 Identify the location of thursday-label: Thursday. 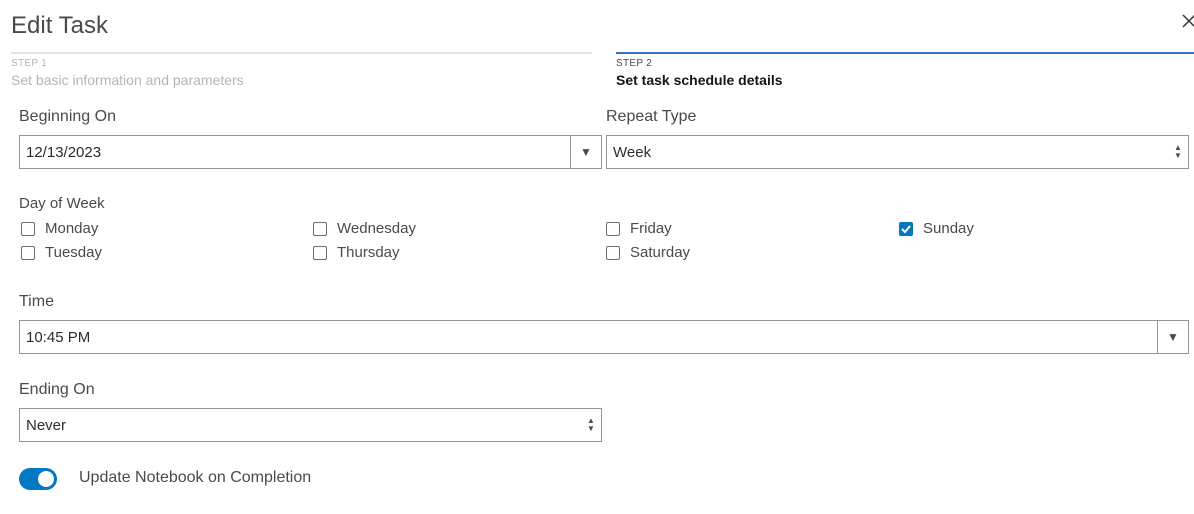
(368, 252).